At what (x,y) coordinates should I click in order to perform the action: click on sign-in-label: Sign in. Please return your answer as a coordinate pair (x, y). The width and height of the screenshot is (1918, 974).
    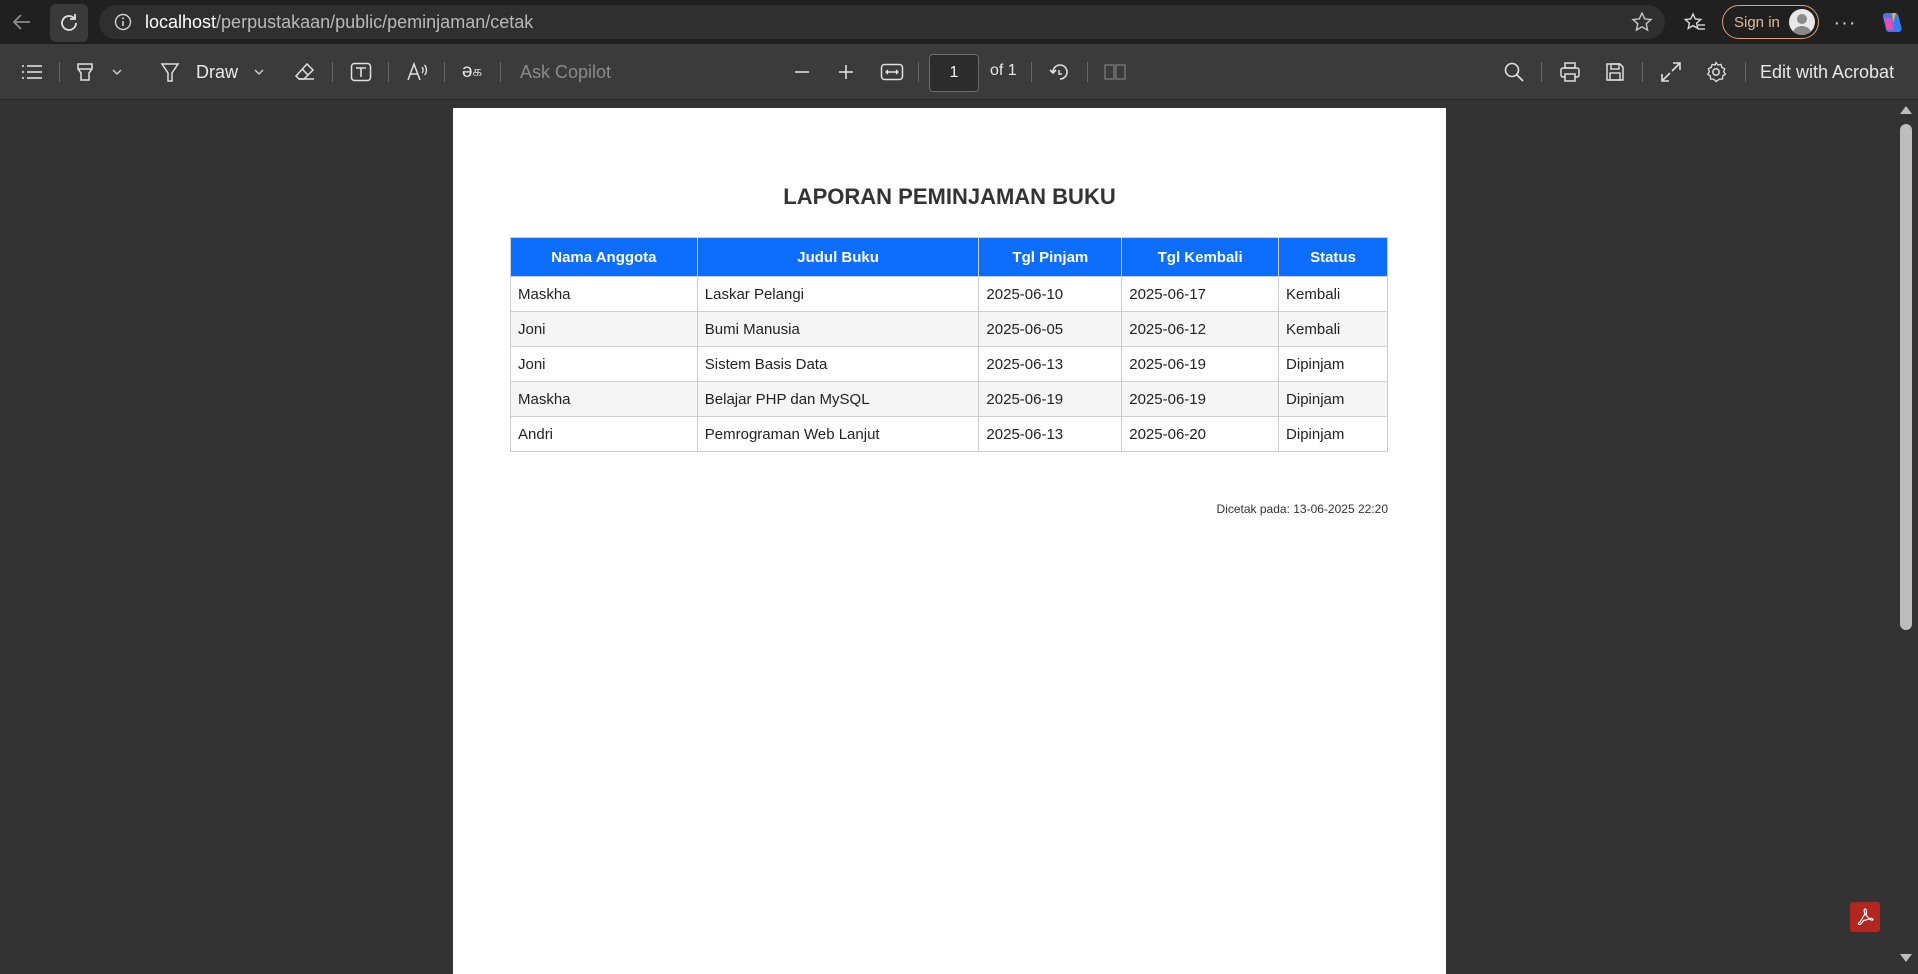
    Looking at the image, I should click on (1757, 22).